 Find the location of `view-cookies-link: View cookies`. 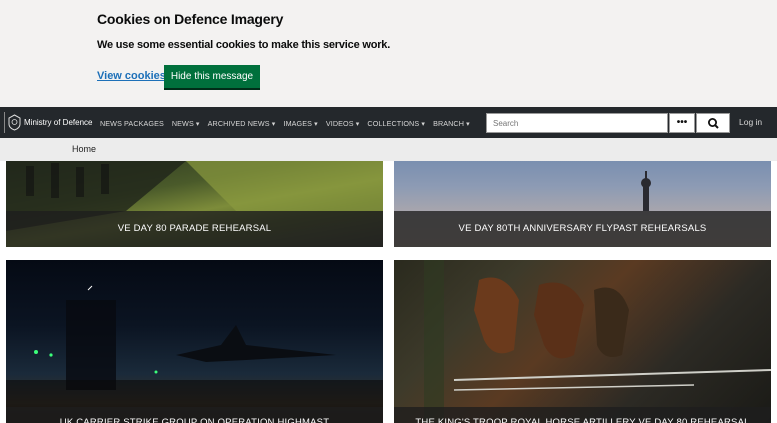

view-cookies-link: View cookies is located at coordinates (131, 76).